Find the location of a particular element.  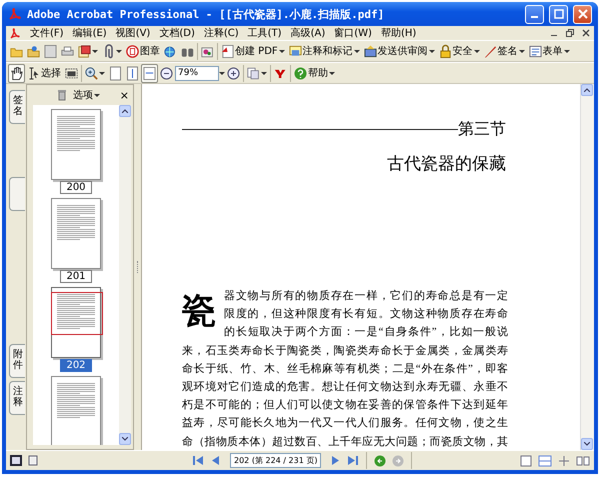

task-button: 安全 is located at coordinates (459, 51).